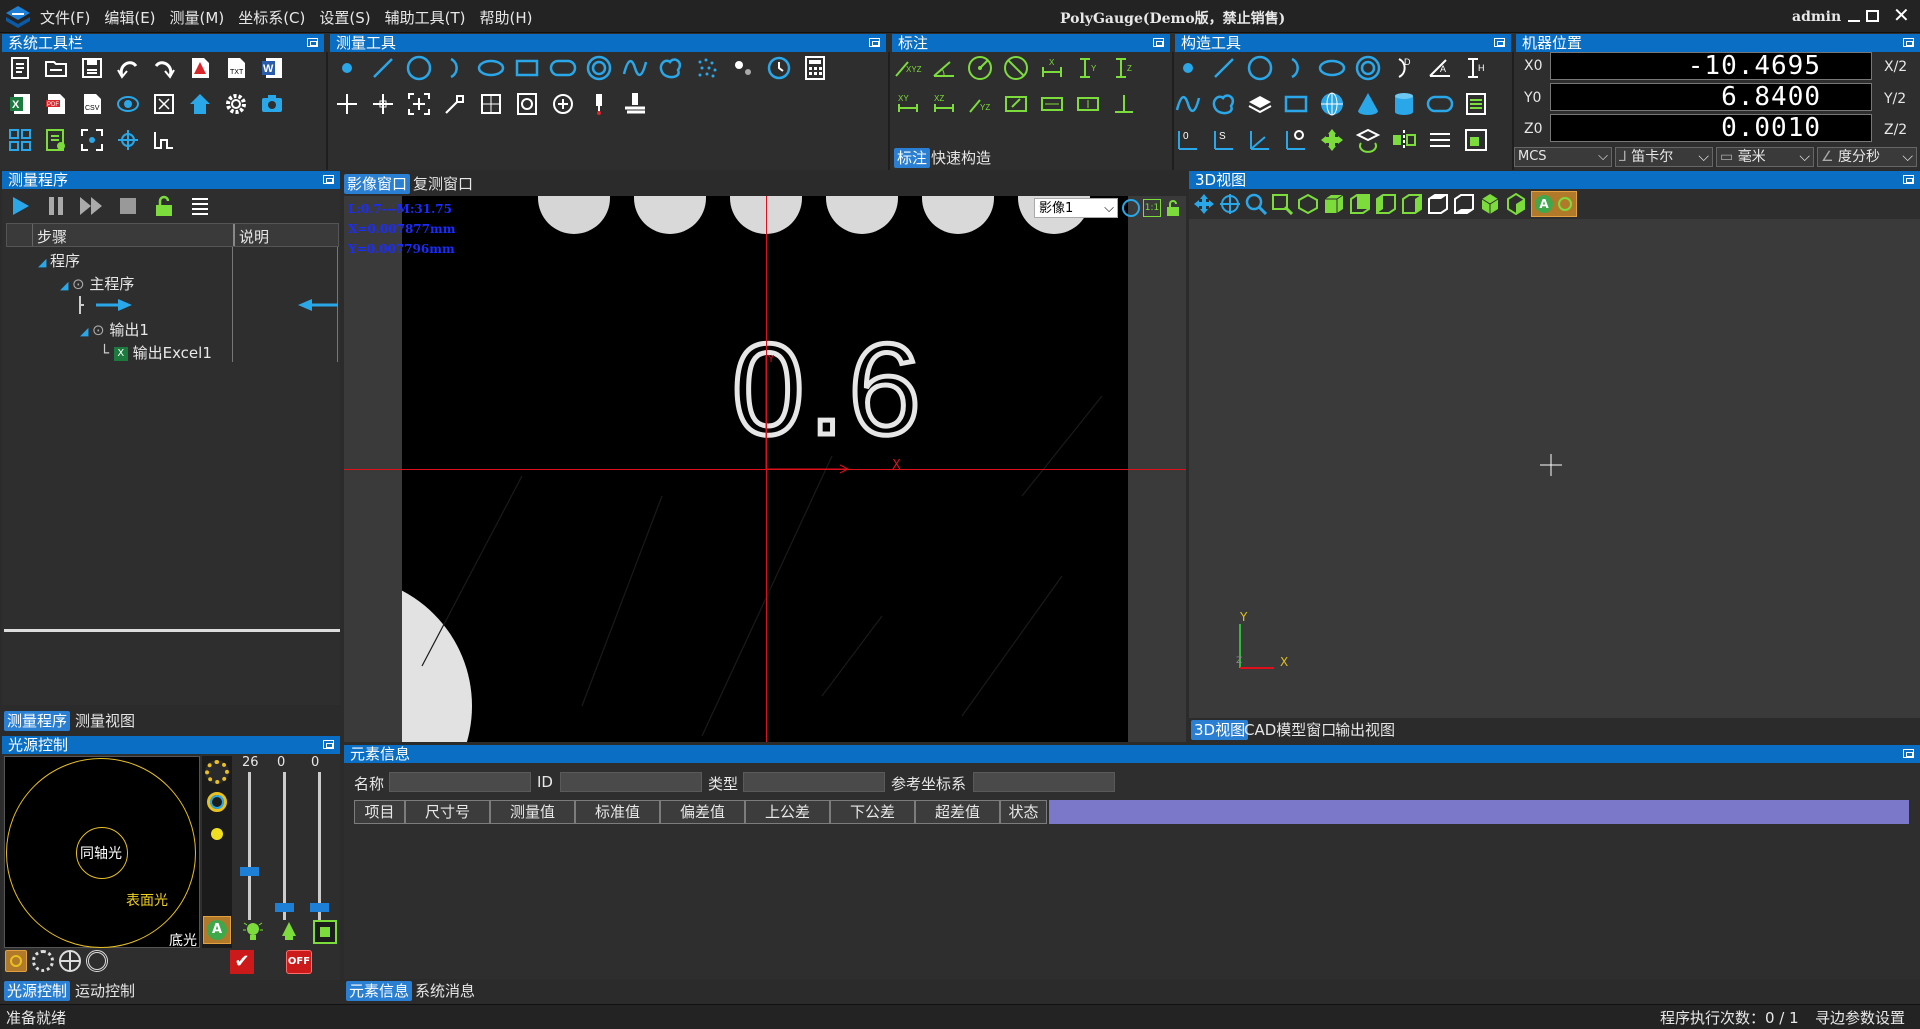  What do you see at coordinates (1052, 104) in the screenshot?
I see `x-dimension-icon` at bounding box center [1052, 104].